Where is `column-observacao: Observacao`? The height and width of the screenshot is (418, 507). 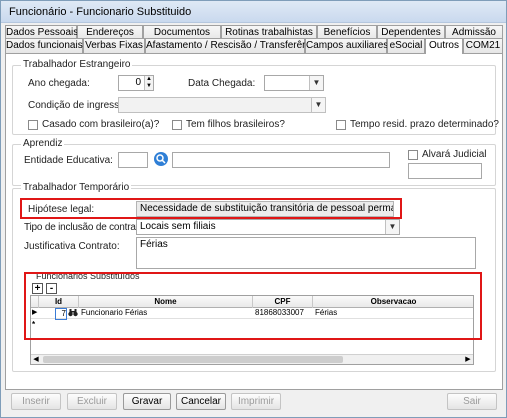 column-observacao: Observacao is located at coordinates (393, 302).